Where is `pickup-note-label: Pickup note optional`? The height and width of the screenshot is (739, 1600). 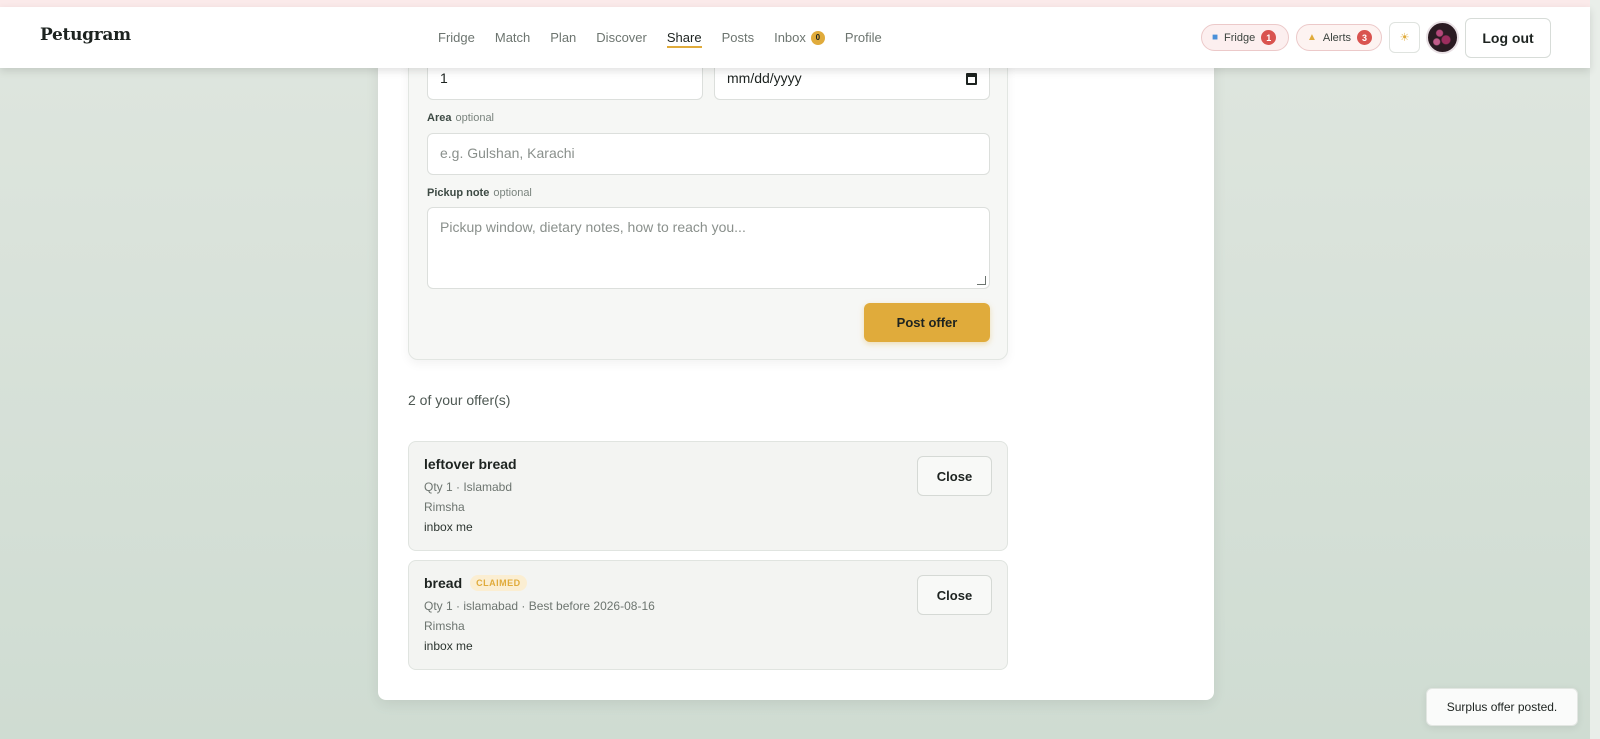 pickup-note-label: Pickup note optional is located at coordinates (479, 193).